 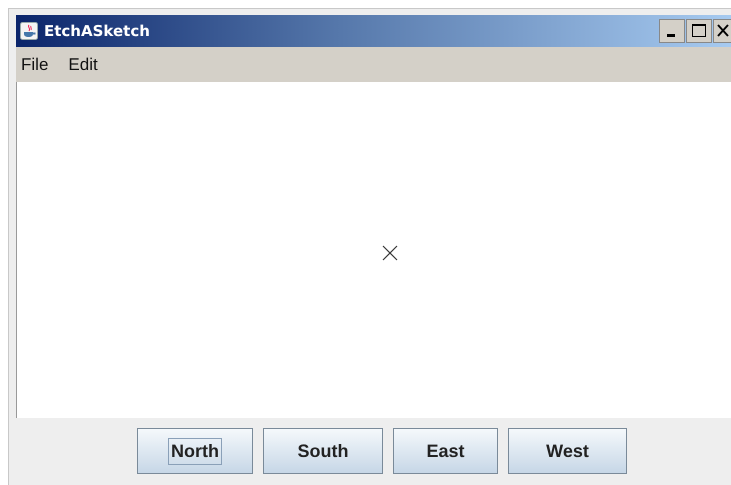 What do you see at coordinates (390, 253) in the screenshot?
I see `cross-mark` at bounding box center [390, 253].